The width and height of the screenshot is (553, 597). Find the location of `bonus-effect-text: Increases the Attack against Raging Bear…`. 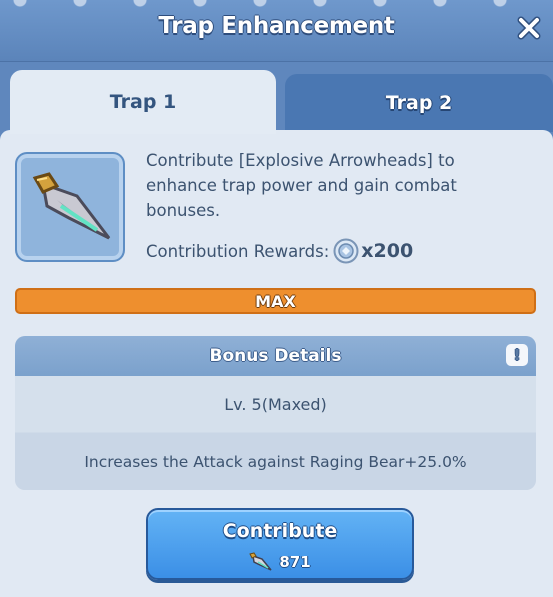

bonus-effect-text: Increases the Attack against Raging Bear… is located at coordinates (275, 461).